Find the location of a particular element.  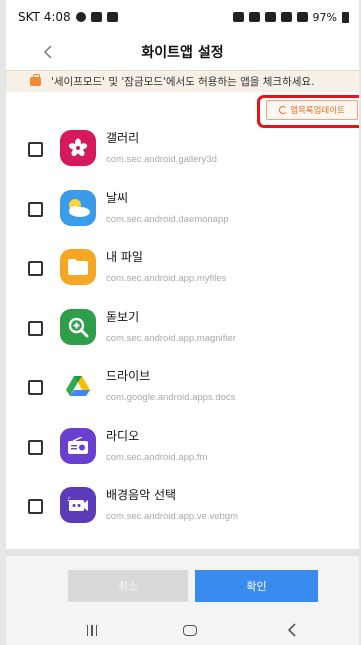

app-row: 라디오 com.sec.android.app.fm is located at coordinates (182, 448).